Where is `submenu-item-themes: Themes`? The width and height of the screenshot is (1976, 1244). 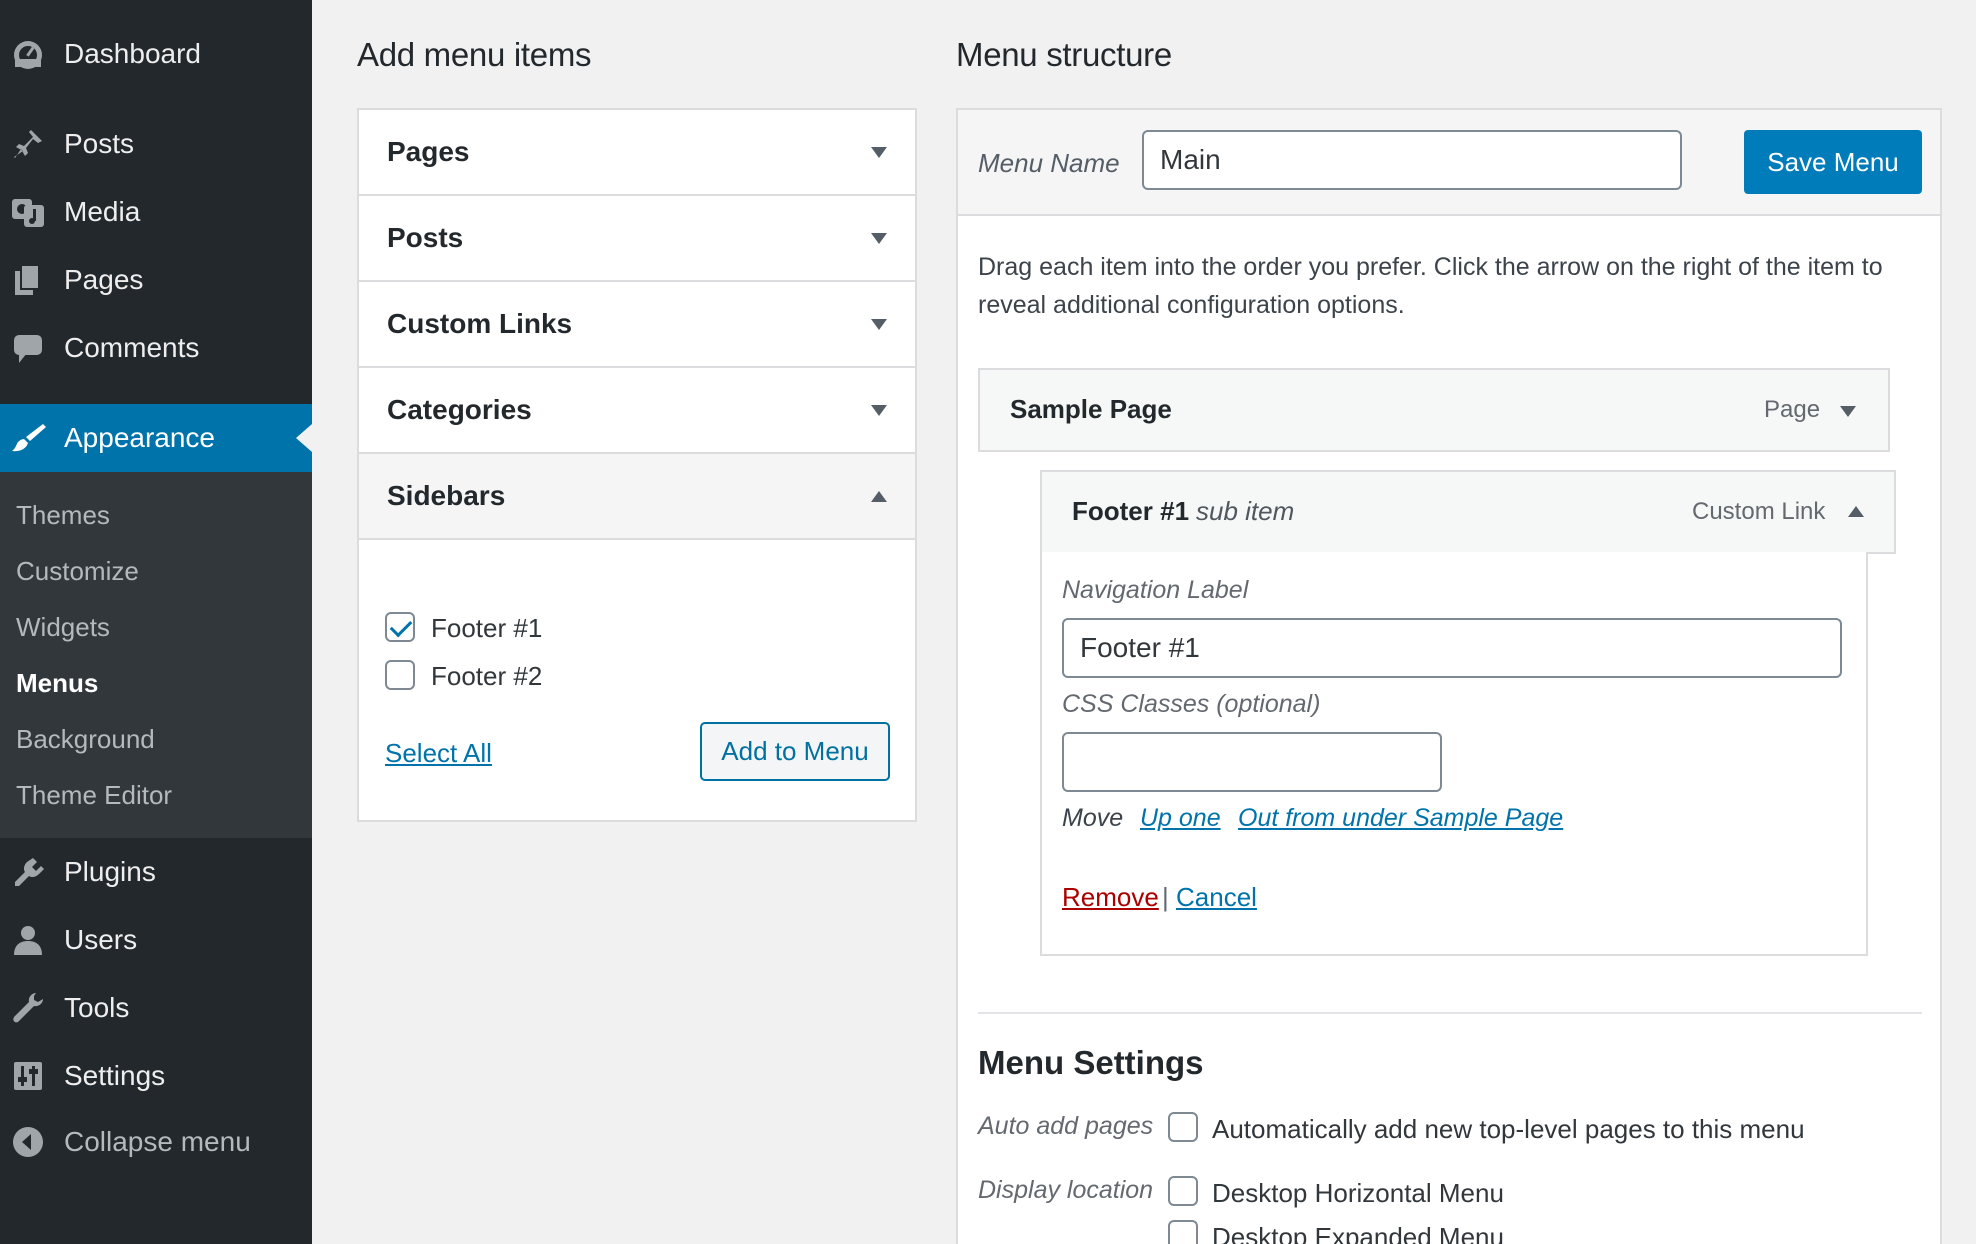 submenu-item-themes: Themes is located at coordinates (63, 515).